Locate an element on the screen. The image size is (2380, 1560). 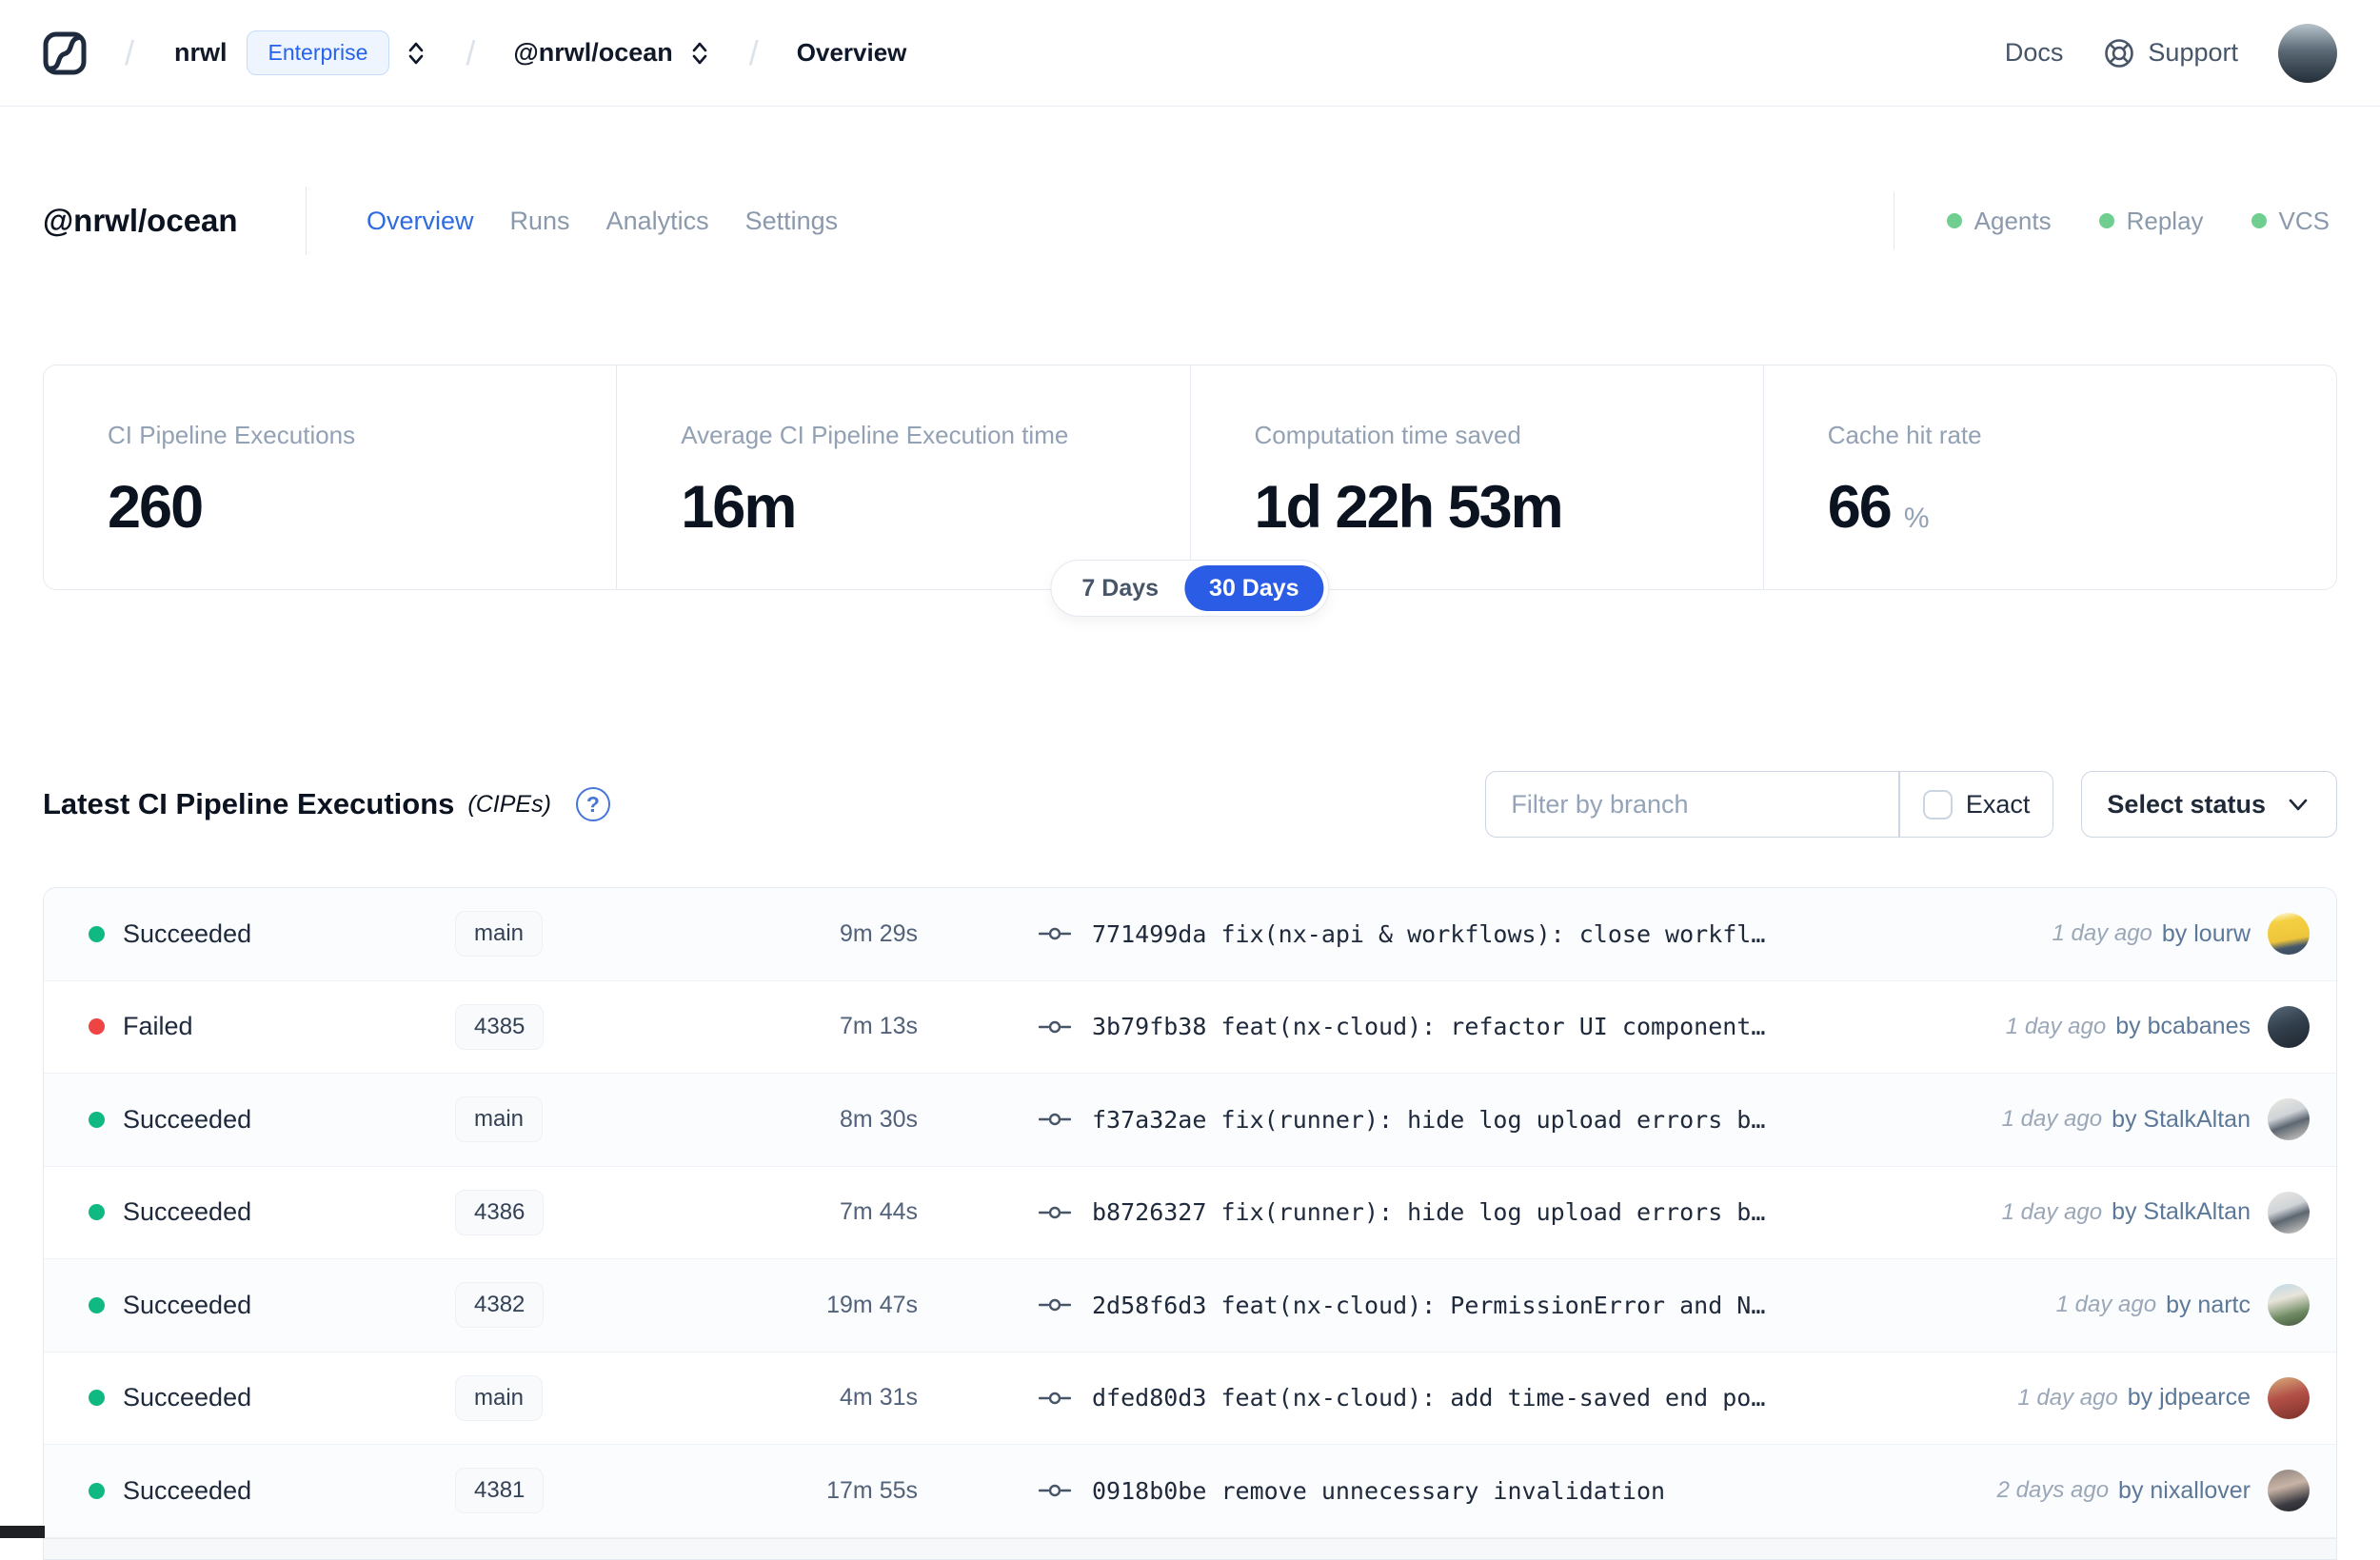
org-switcher-icon is located at coordinates (416, 53).